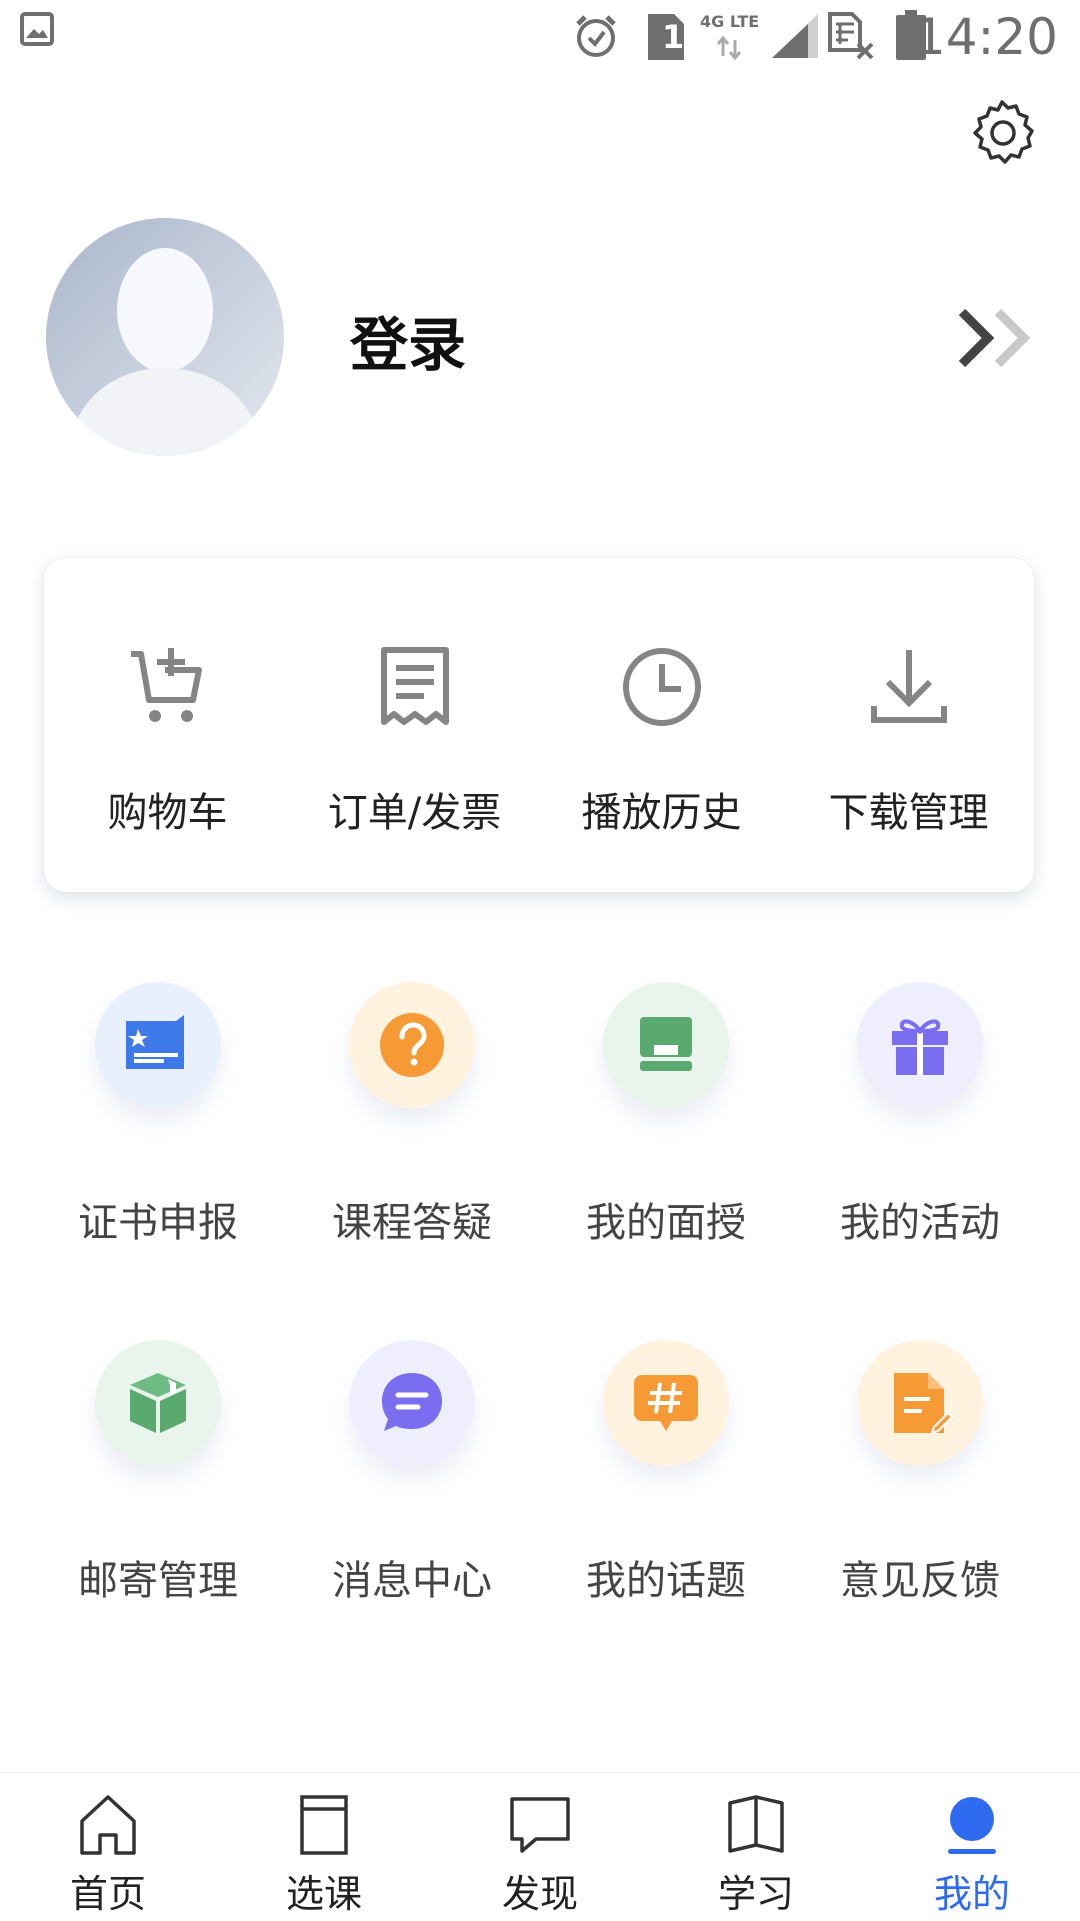 This screenshot has height=1921, width=1080. I want to click on card-item-label: 购物车, so click(167, 813).